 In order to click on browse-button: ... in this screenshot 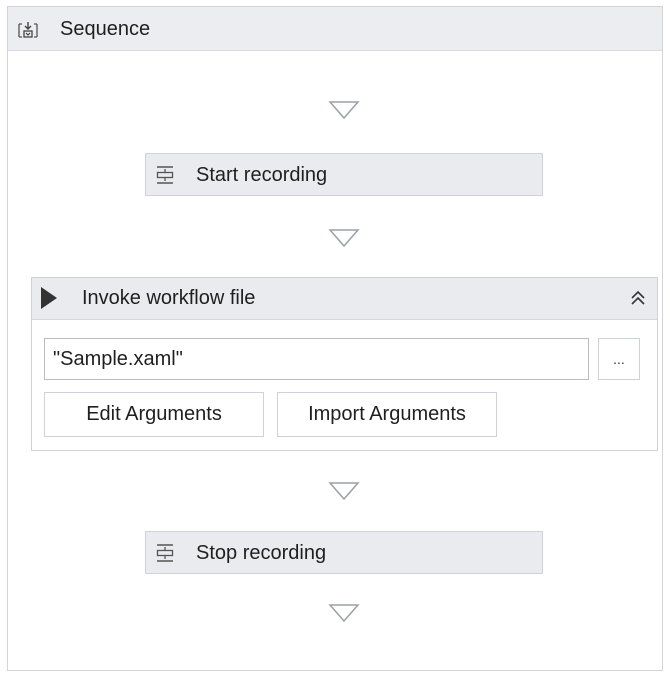, I will do `click(619, 359)`.